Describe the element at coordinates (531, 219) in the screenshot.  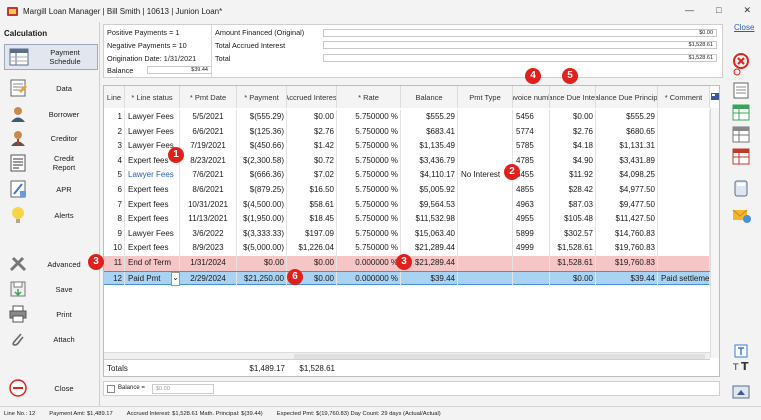
I see `cell-invoice-number: 4955` at that location.